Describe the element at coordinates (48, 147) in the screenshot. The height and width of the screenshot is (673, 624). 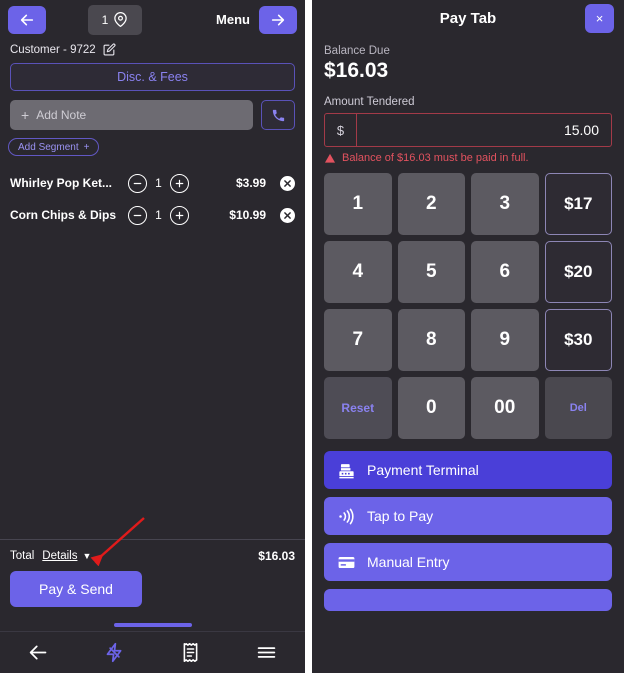
I see `add-segment-label: Add Segment` at that location.